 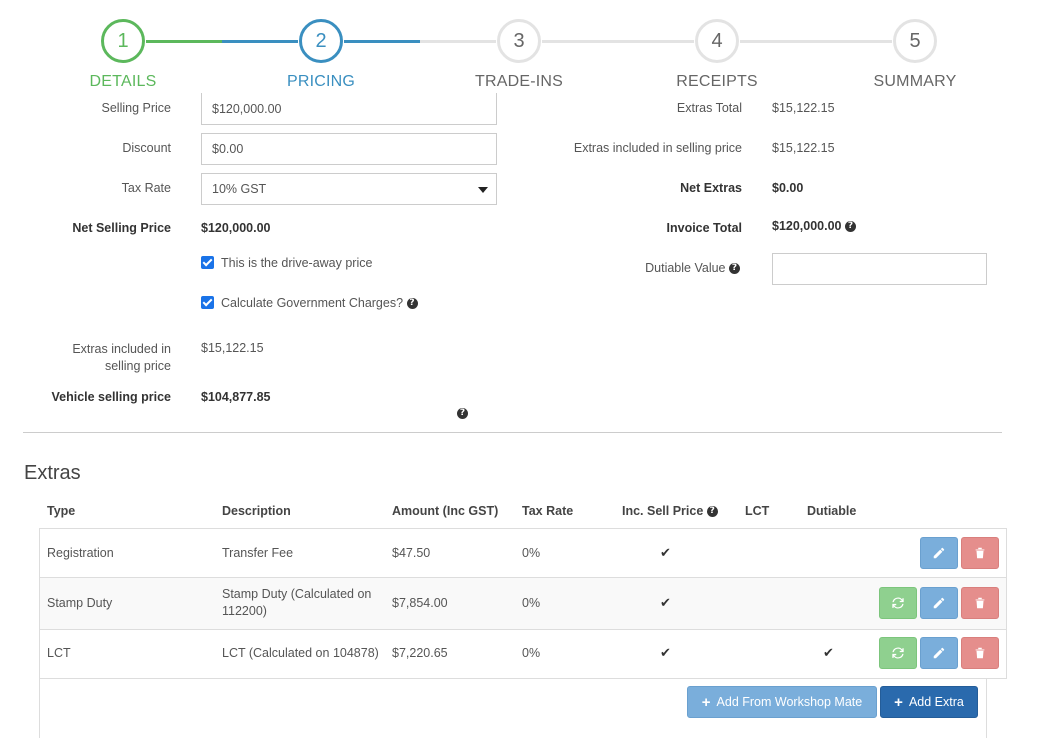 I want to click on step-5-label: SUMMARY, so click(x=915, y=82).